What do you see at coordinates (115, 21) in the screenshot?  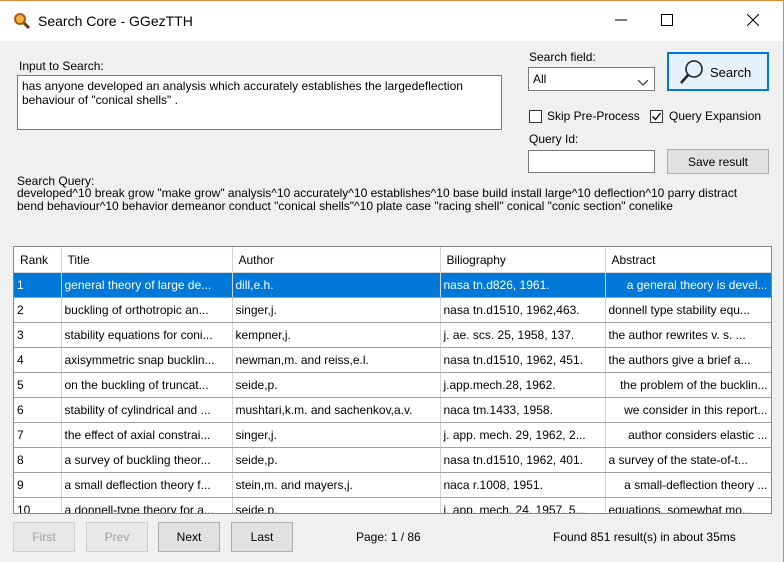 I see `window-title: Search Core - GGezTTH` at bounding box center [115, 21].